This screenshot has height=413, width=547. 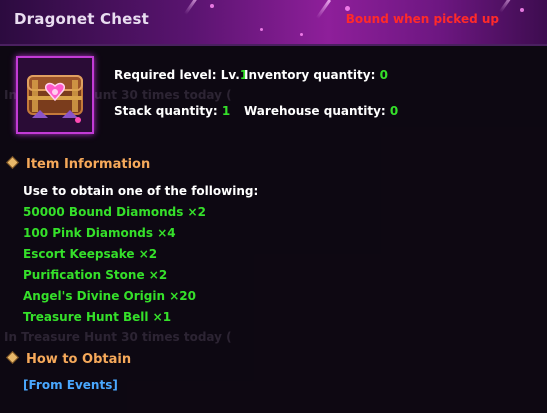 I want to click on stack-quantity: Stack quantity: 1, so click(x=172, y=111).